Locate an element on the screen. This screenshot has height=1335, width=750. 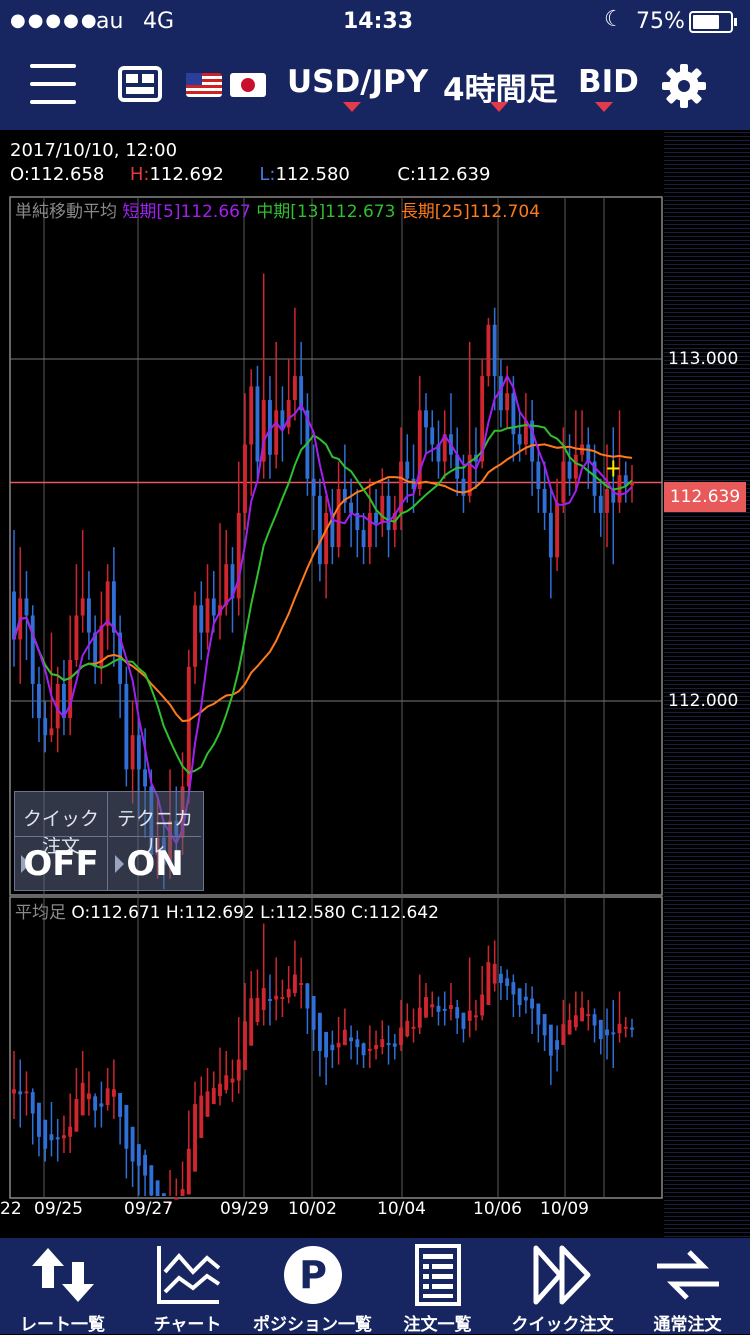
tab-normal-order: 通常注文 is located at coordinates (687, 1286).